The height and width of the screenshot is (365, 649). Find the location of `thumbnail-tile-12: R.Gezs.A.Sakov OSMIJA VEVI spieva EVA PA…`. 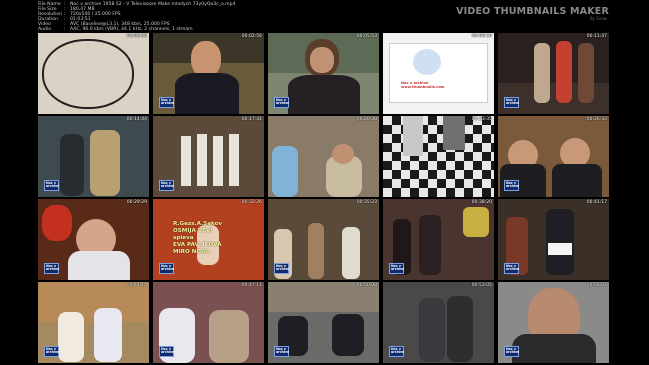

thumbnail-tile-12: R.Gezs.A.Sakov OSMIJA VEVI spieva EVA PA… is located at coordinates (208, 239).